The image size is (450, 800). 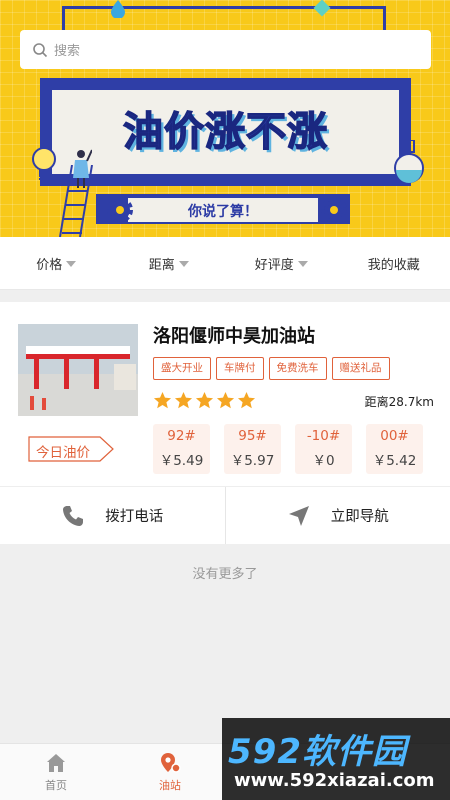 What do you see at coordinates (252, 436) in the screenshot?
I see `fuel-grade: 95#` at bounding box center [252, 436].